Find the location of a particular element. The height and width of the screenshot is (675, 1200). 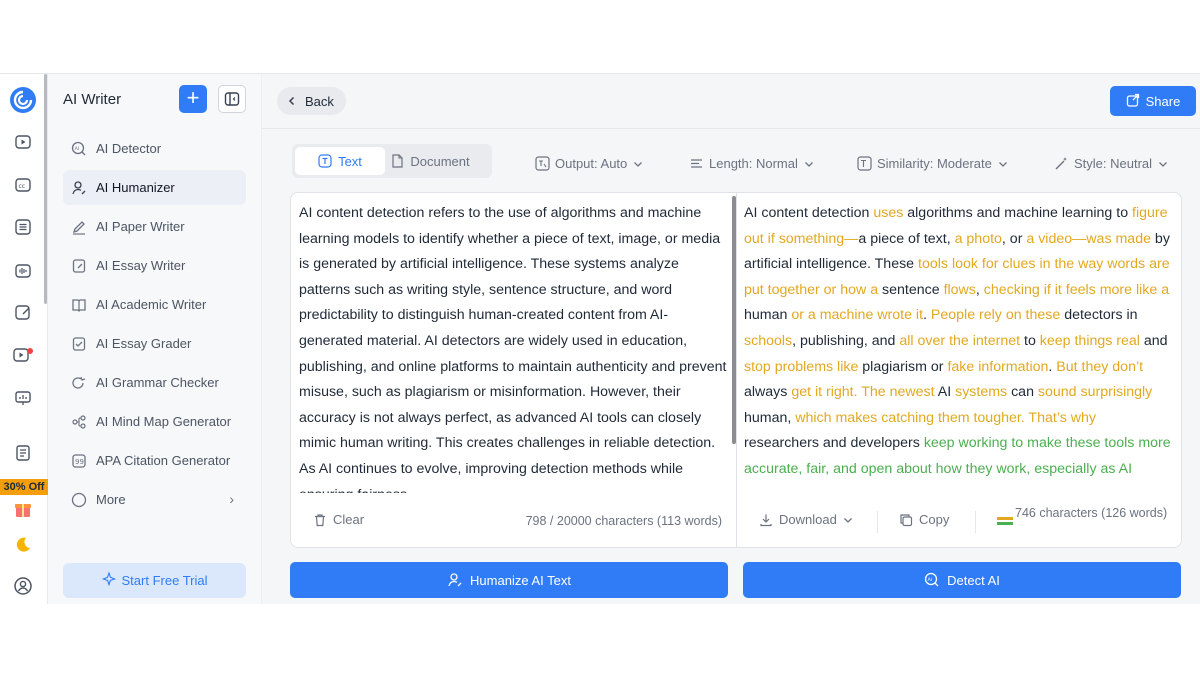

changed-phrase: sound surprisingly is located at coordinates (1095, 392).